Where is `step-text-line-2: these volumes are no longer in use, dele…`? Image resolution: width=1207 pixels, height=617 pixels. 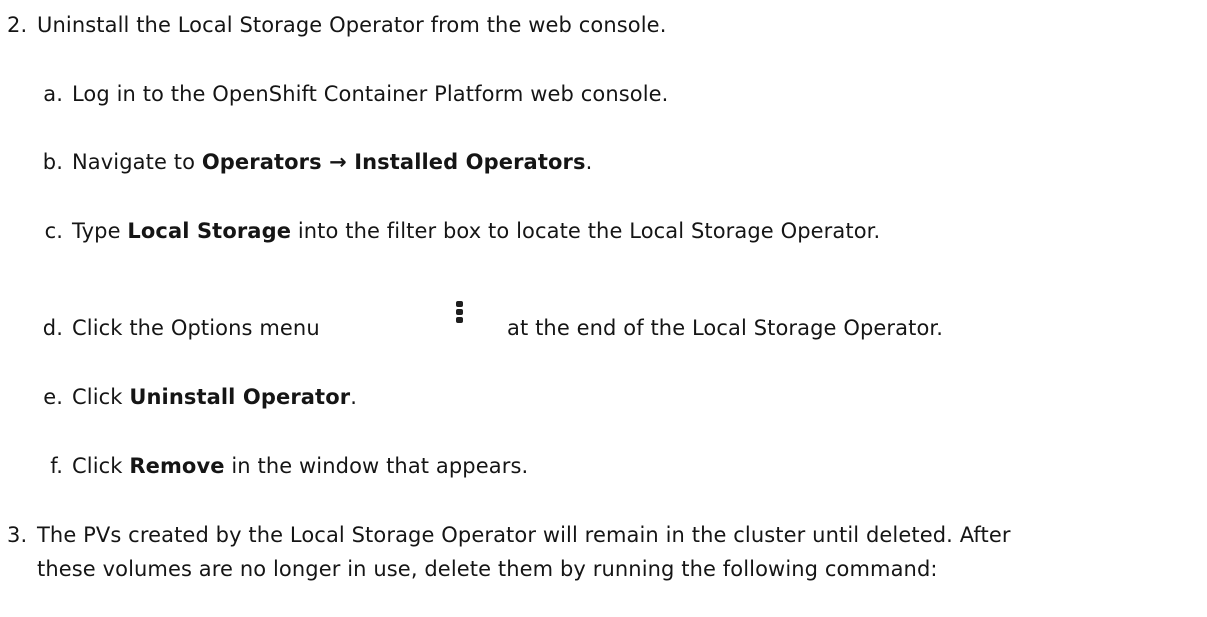 step-text-line-2: these volumes are no longer in use, dele… is located at coordinates (487, 569).